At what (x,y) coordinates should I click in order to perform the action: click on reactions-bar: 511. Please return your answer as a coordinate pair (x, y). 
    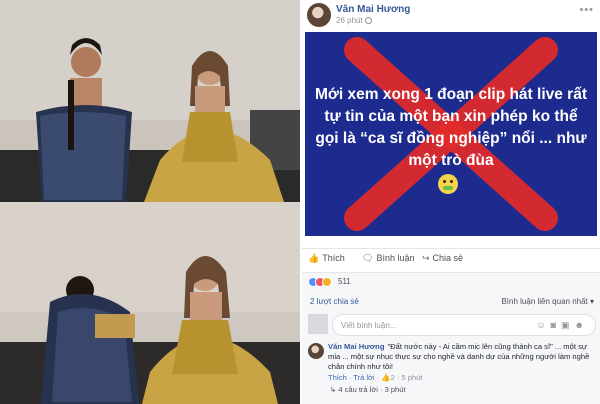
    Looking at the image, I should click on (451, 281).